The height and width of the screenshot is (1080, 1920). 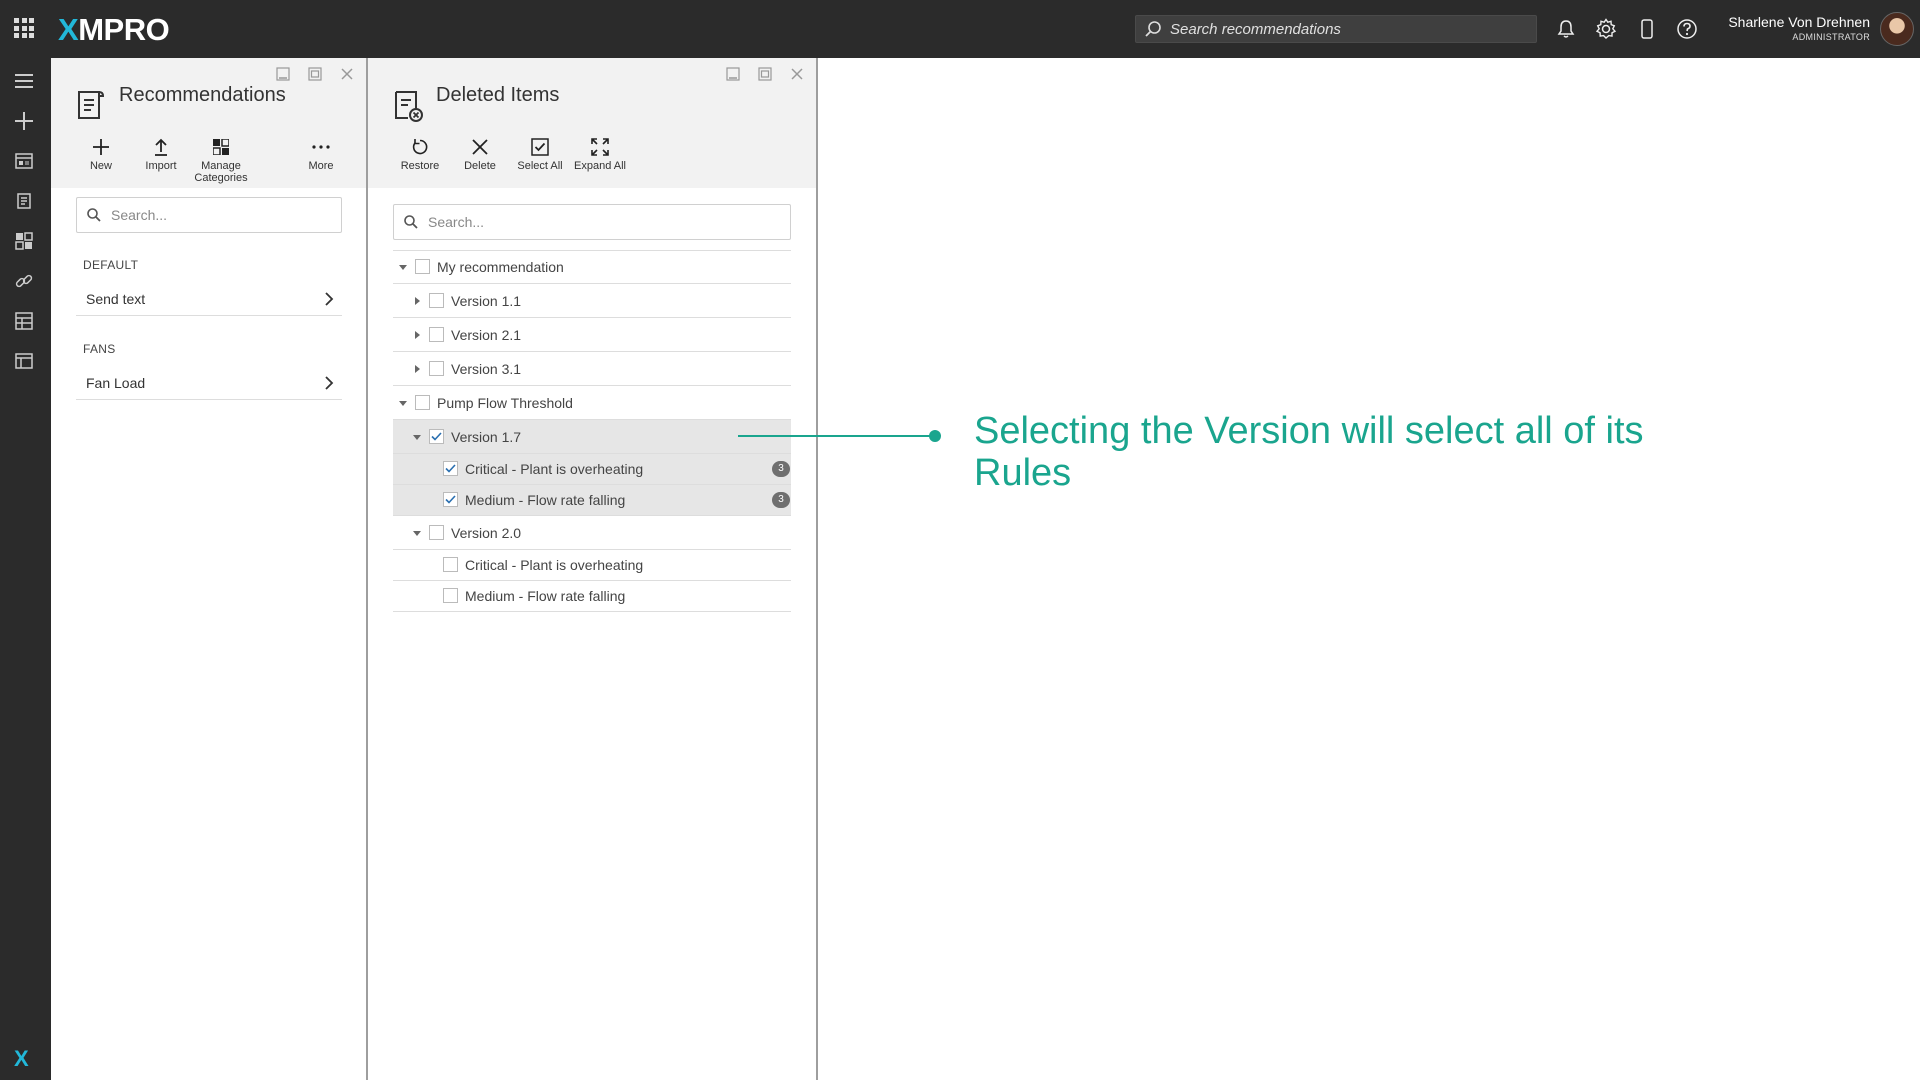 I want to click on panel-title: Recommendations, so click(x=202, y=95).